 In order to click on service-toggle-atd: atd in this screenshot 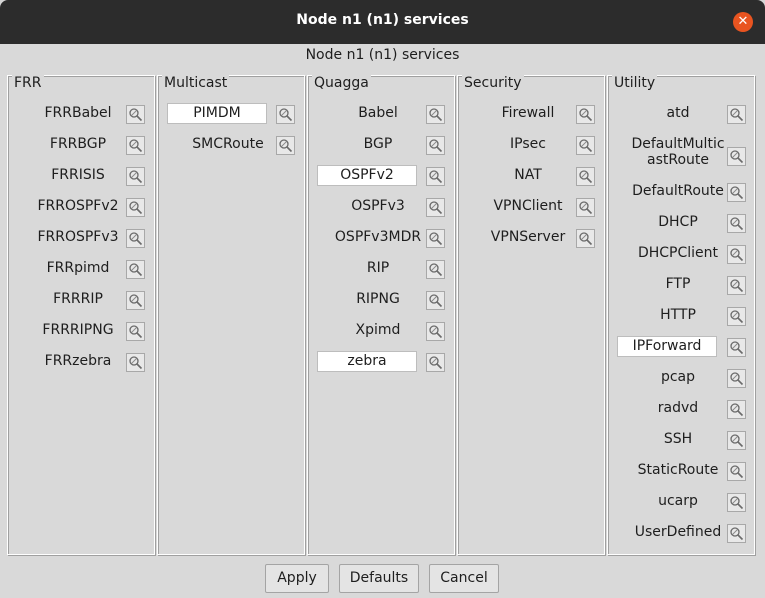, I will do `click(678, 113)`.